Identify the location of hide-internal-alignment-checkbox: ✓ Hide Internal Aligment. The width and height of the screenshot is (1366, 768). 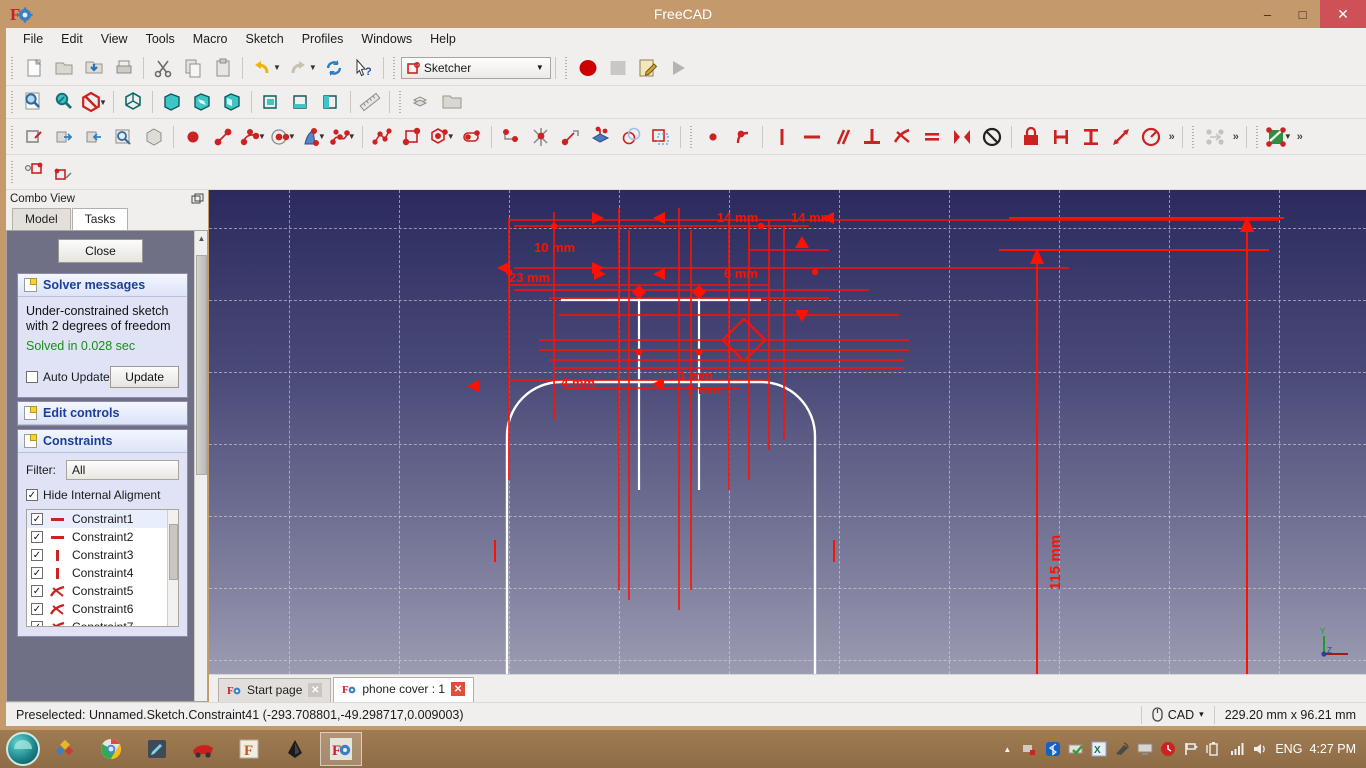
(102, 495).